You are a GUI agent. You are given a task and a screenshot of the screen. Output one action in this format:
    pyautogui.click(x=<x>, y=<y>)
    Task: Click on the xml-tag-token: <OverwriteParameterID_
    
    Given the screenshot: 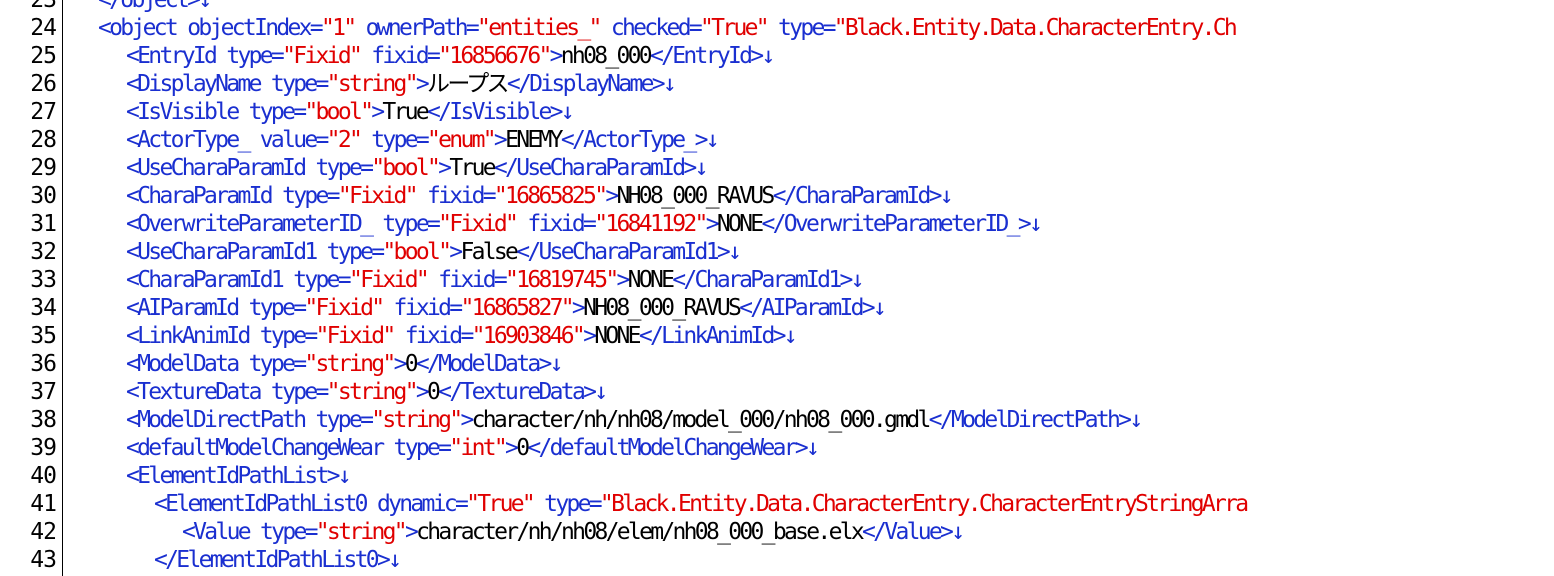 What is the action you would take?
    pyautogui.click(x=254, y=224)
    